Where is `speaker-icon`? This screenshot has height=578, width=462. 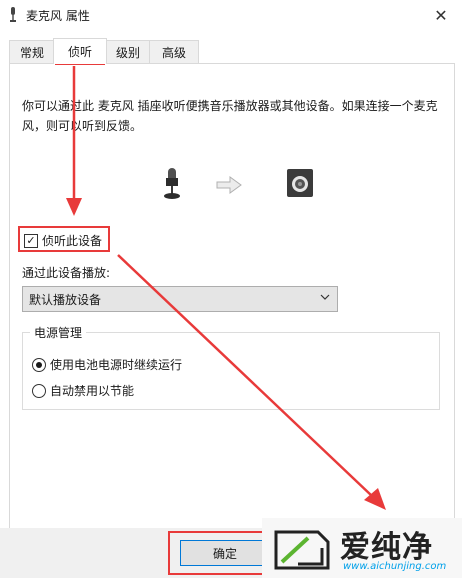
speaker-icon is located at coordinates (300, 183).